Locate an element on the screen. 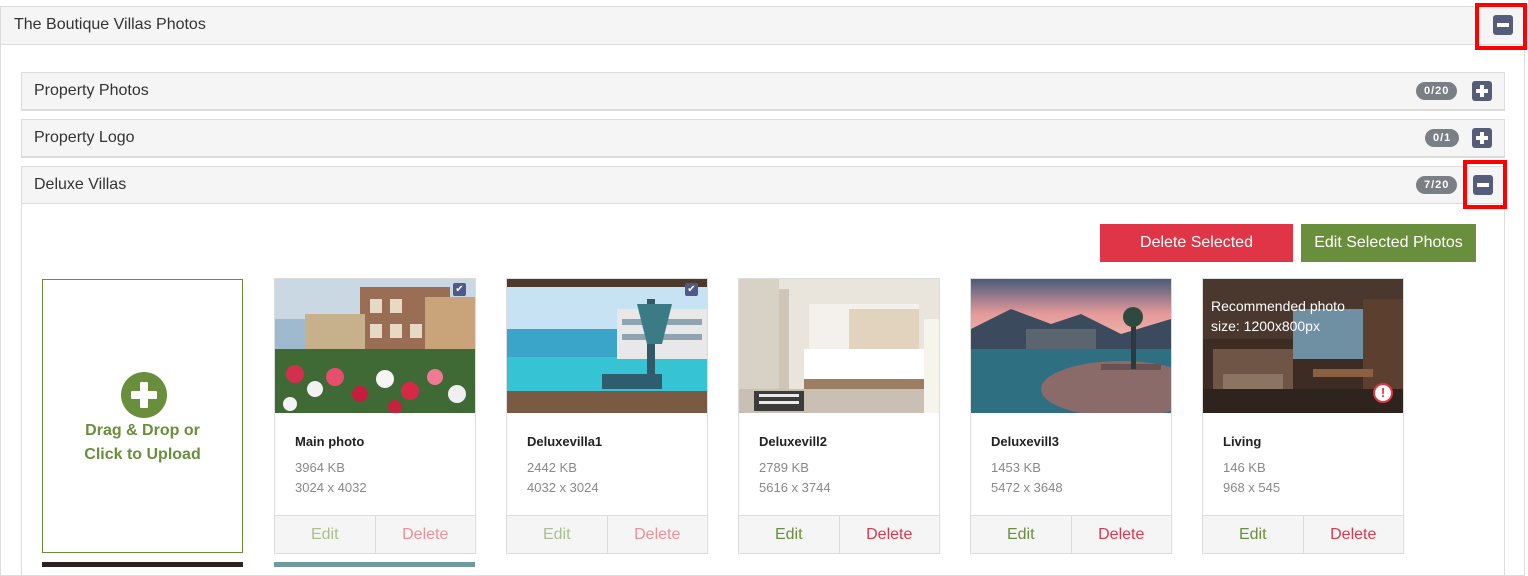  section-property-logo: Property Logo 0/1 is located at coordinates (763, 138).